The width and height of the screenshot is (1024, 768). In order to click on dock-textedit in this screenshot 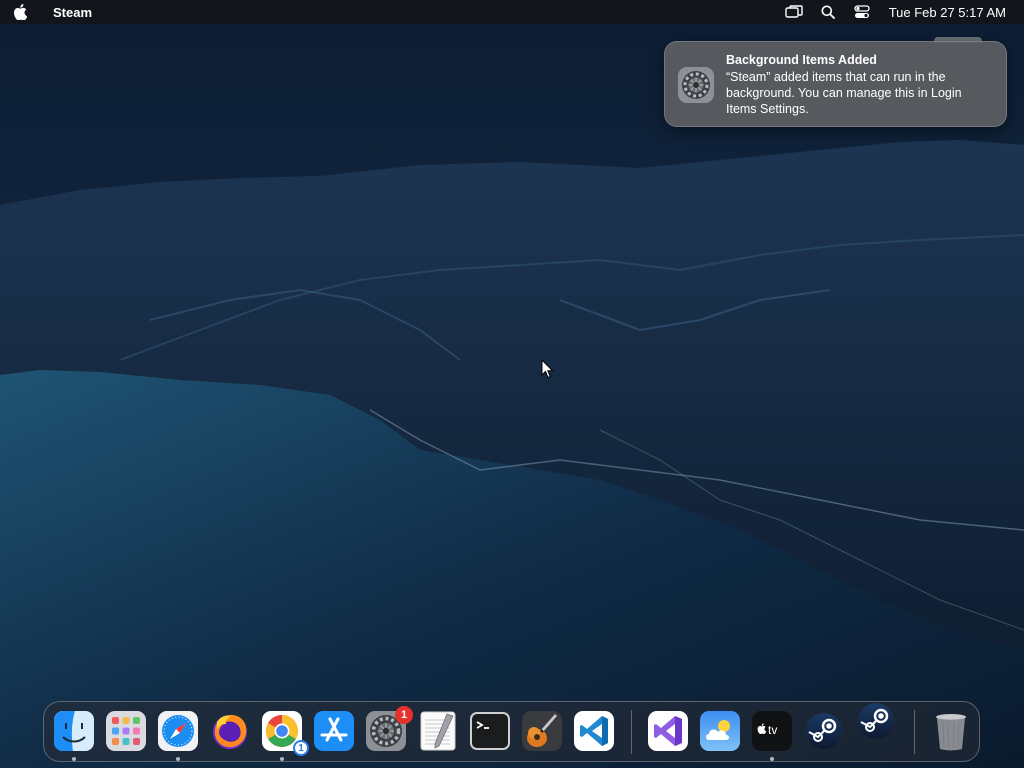, I will do `click(438, 731)`.